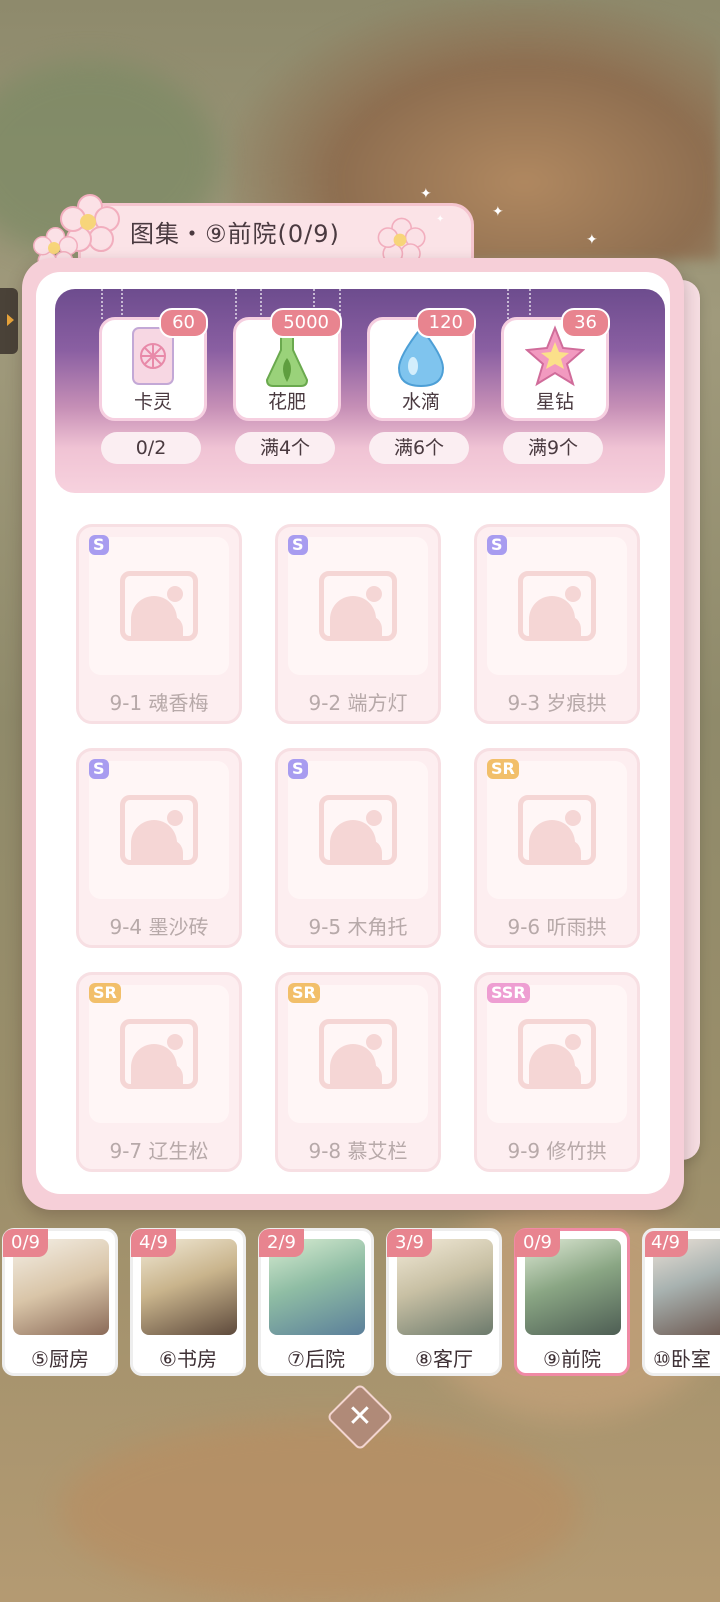 Image resolution: width=720 pixels, height=1602 pixels. What do you see at coordinates (9, 321) in the screenshot?
I see `side-expand-tab` at bounding box center [9, 321].